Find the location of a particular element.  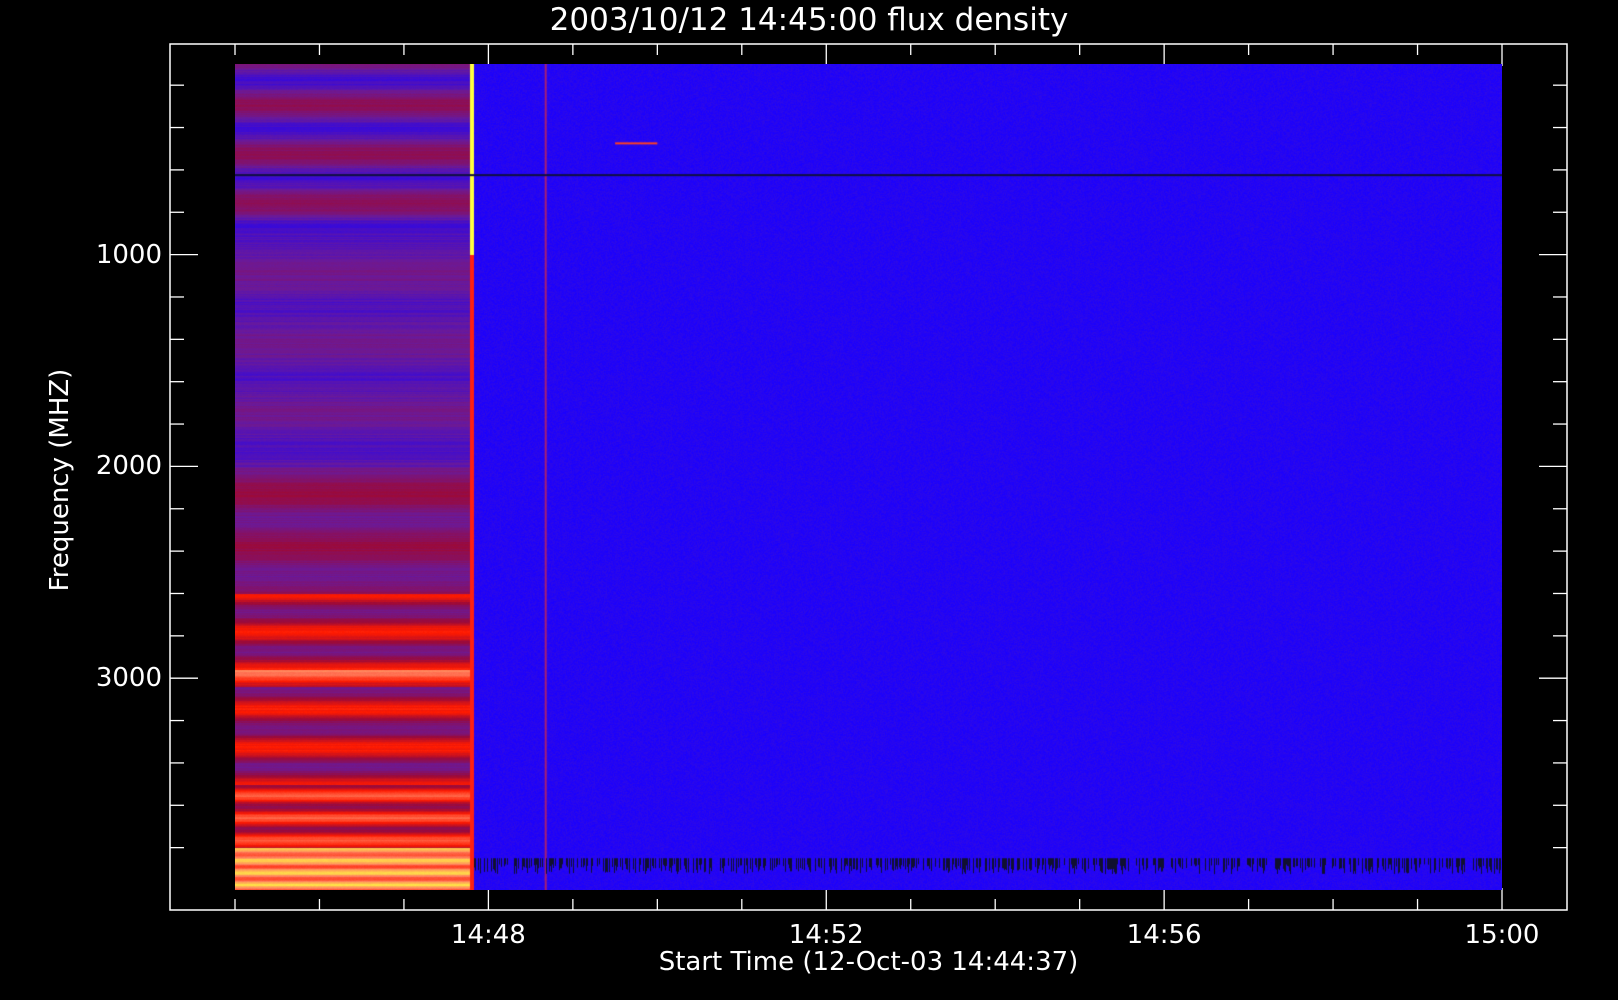

x-tick-label: 14:56 is located at coordinates (1164, 935).